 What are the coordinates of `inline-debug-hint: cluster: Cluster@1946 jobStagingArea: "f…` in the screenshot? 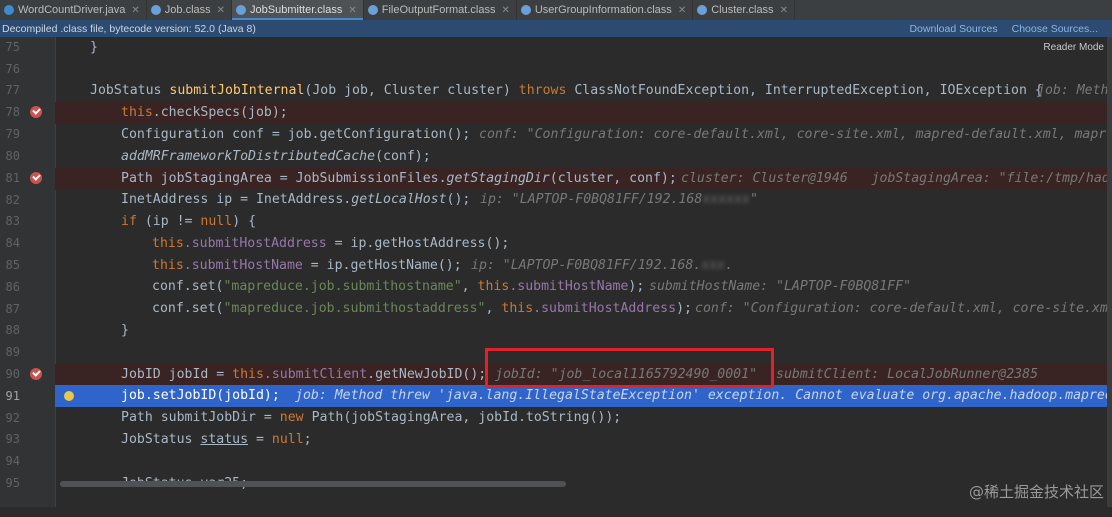 It's located at (896, 178).